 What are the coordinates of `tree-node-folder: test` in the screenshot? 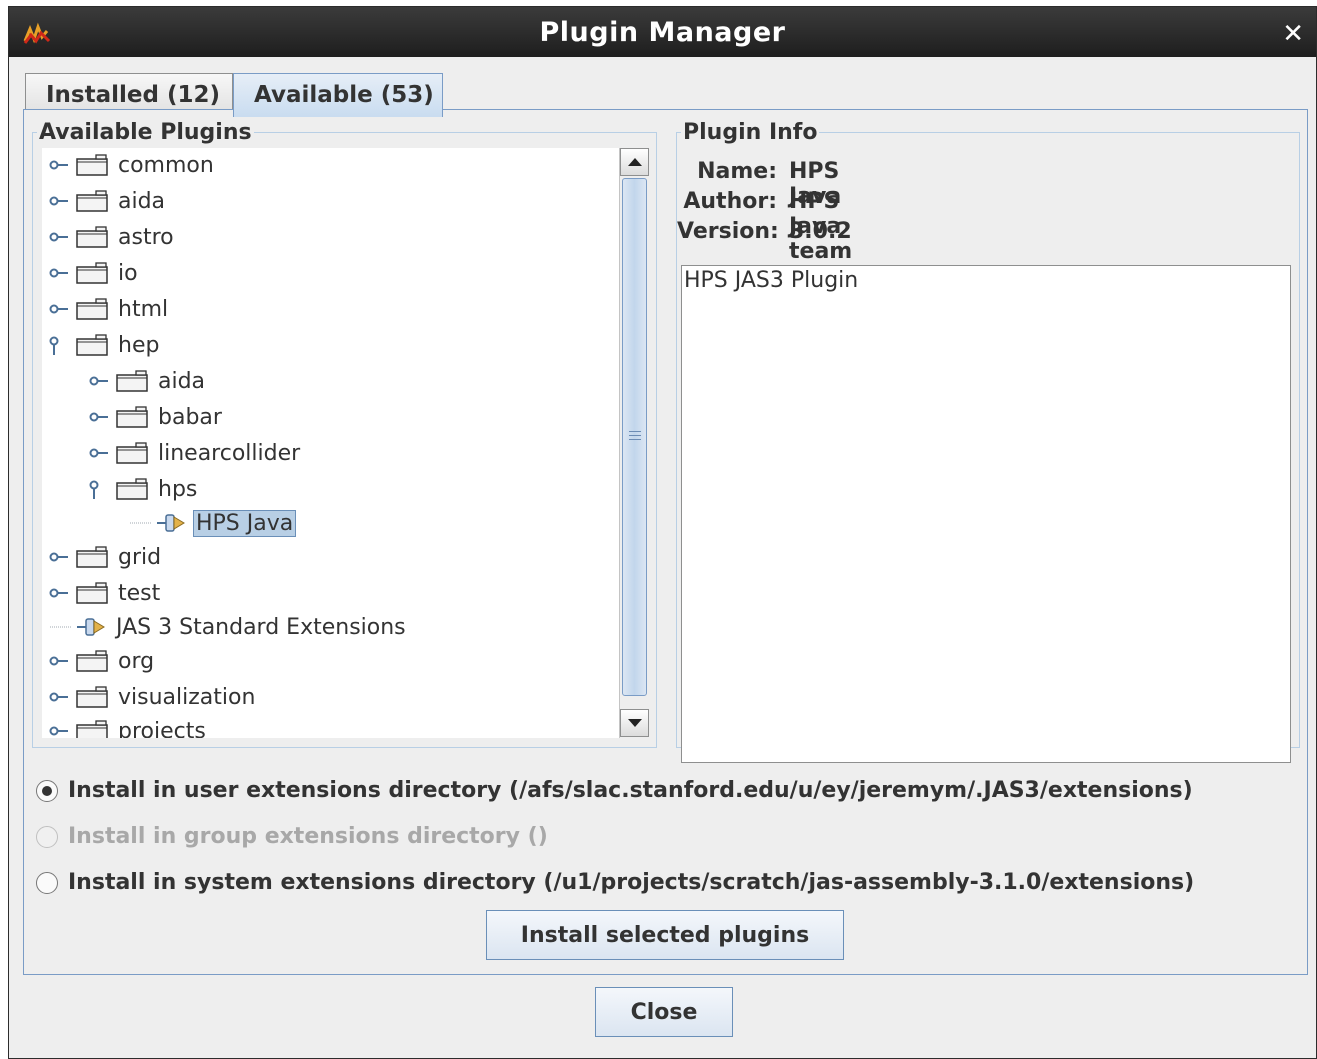 It's located at (105, 593).